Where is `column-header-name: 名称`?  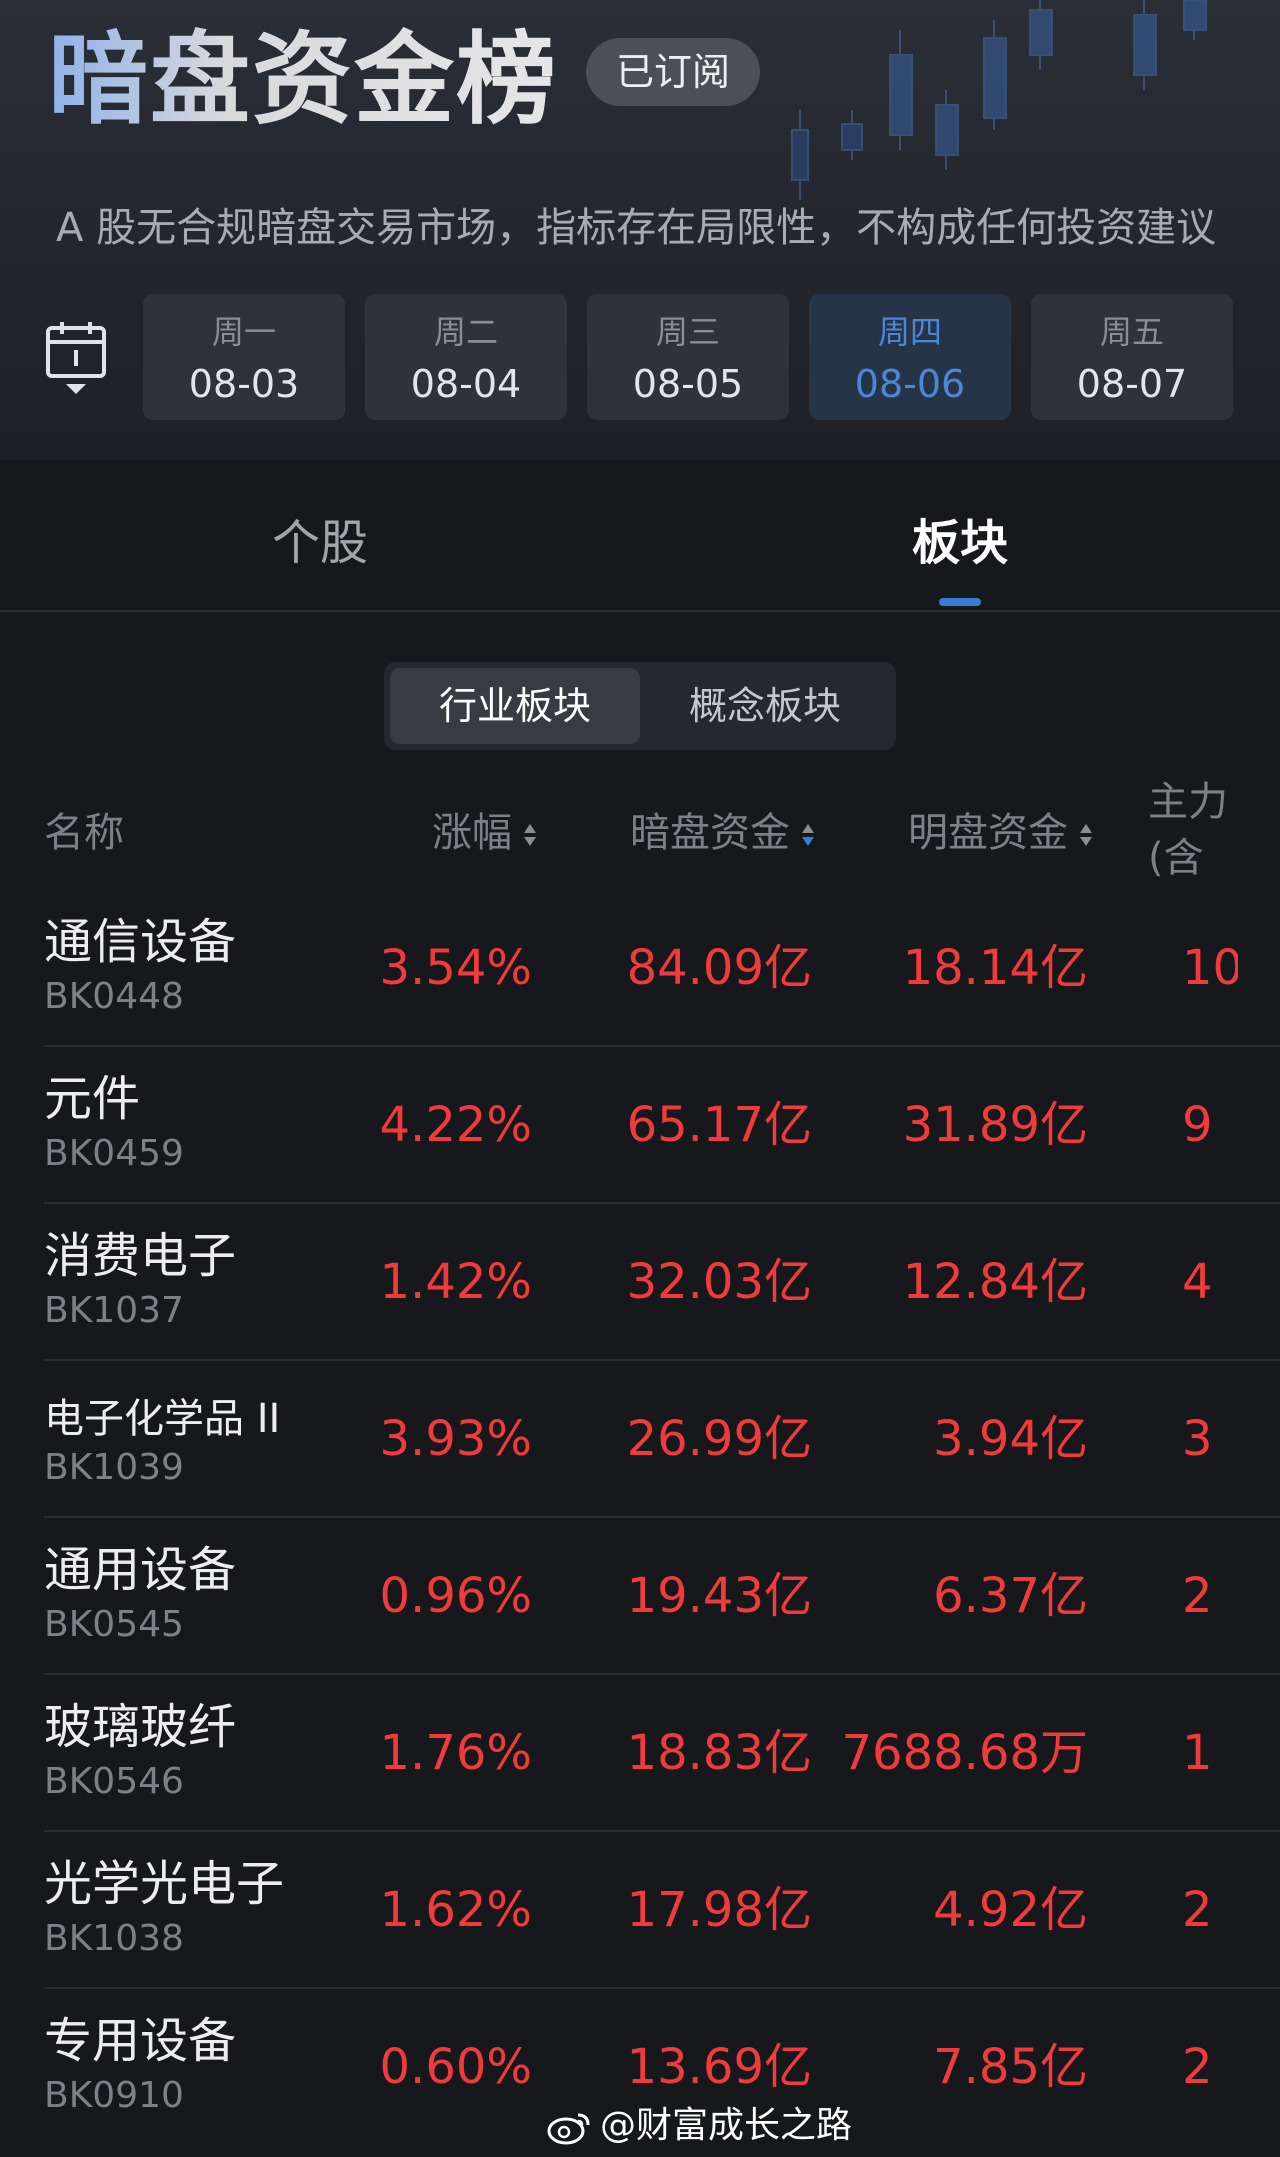
column-header-name: 名称 is located at coordinates (84, 833).